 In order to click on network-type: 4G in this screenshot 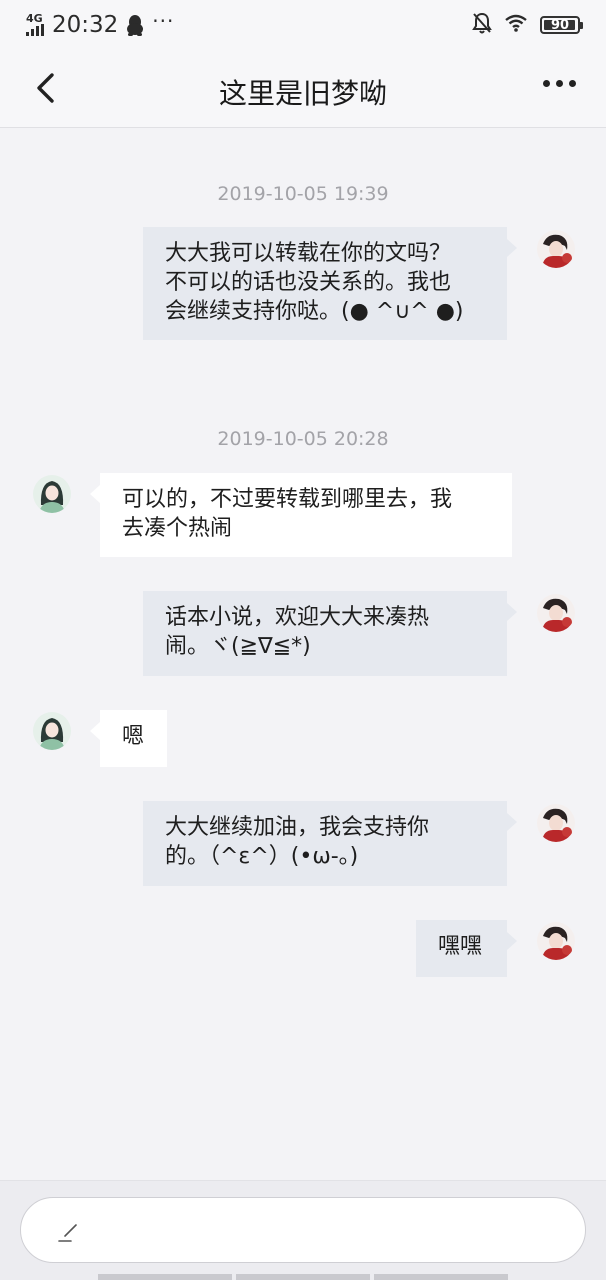, I will do `click(34, 18)`.